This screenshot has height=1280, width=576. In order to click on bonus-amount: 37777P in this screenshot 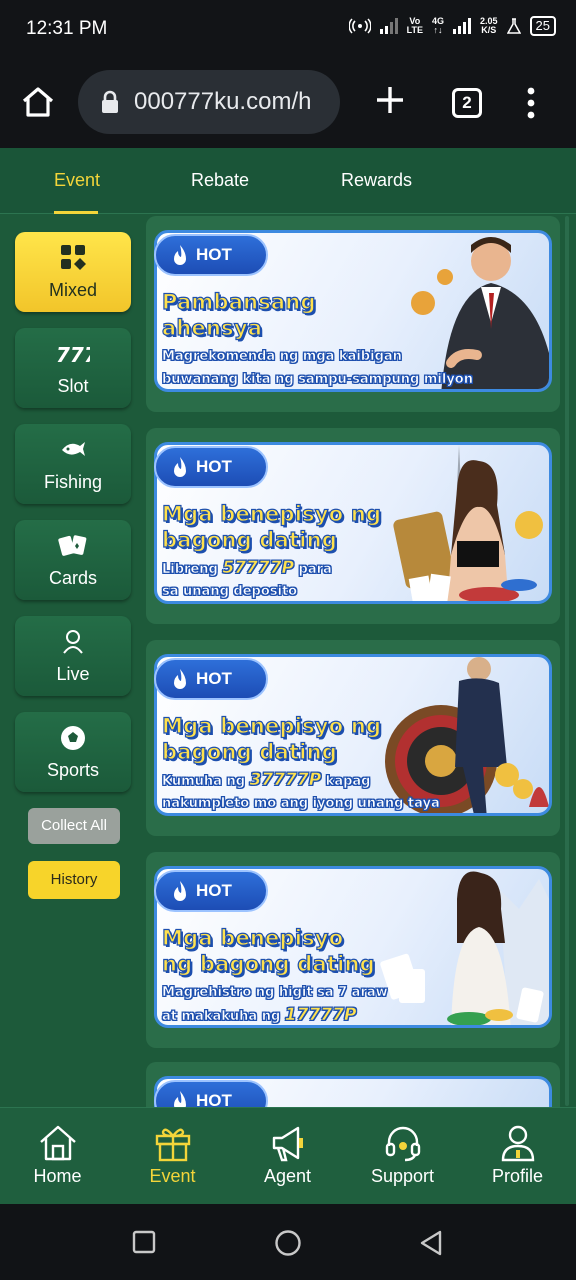, I will do `click(285, 780)`.